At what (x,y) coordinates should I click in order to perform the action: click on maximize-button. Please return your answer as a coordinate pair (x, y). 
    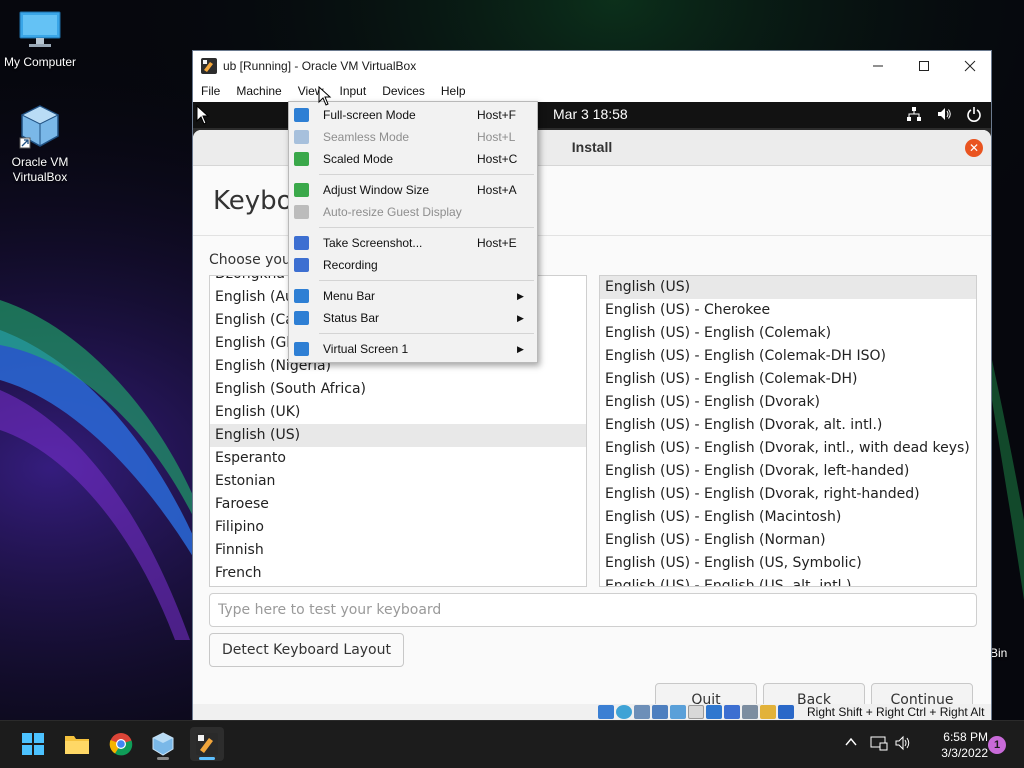
    Looking at the image, I should click on (924, 65).